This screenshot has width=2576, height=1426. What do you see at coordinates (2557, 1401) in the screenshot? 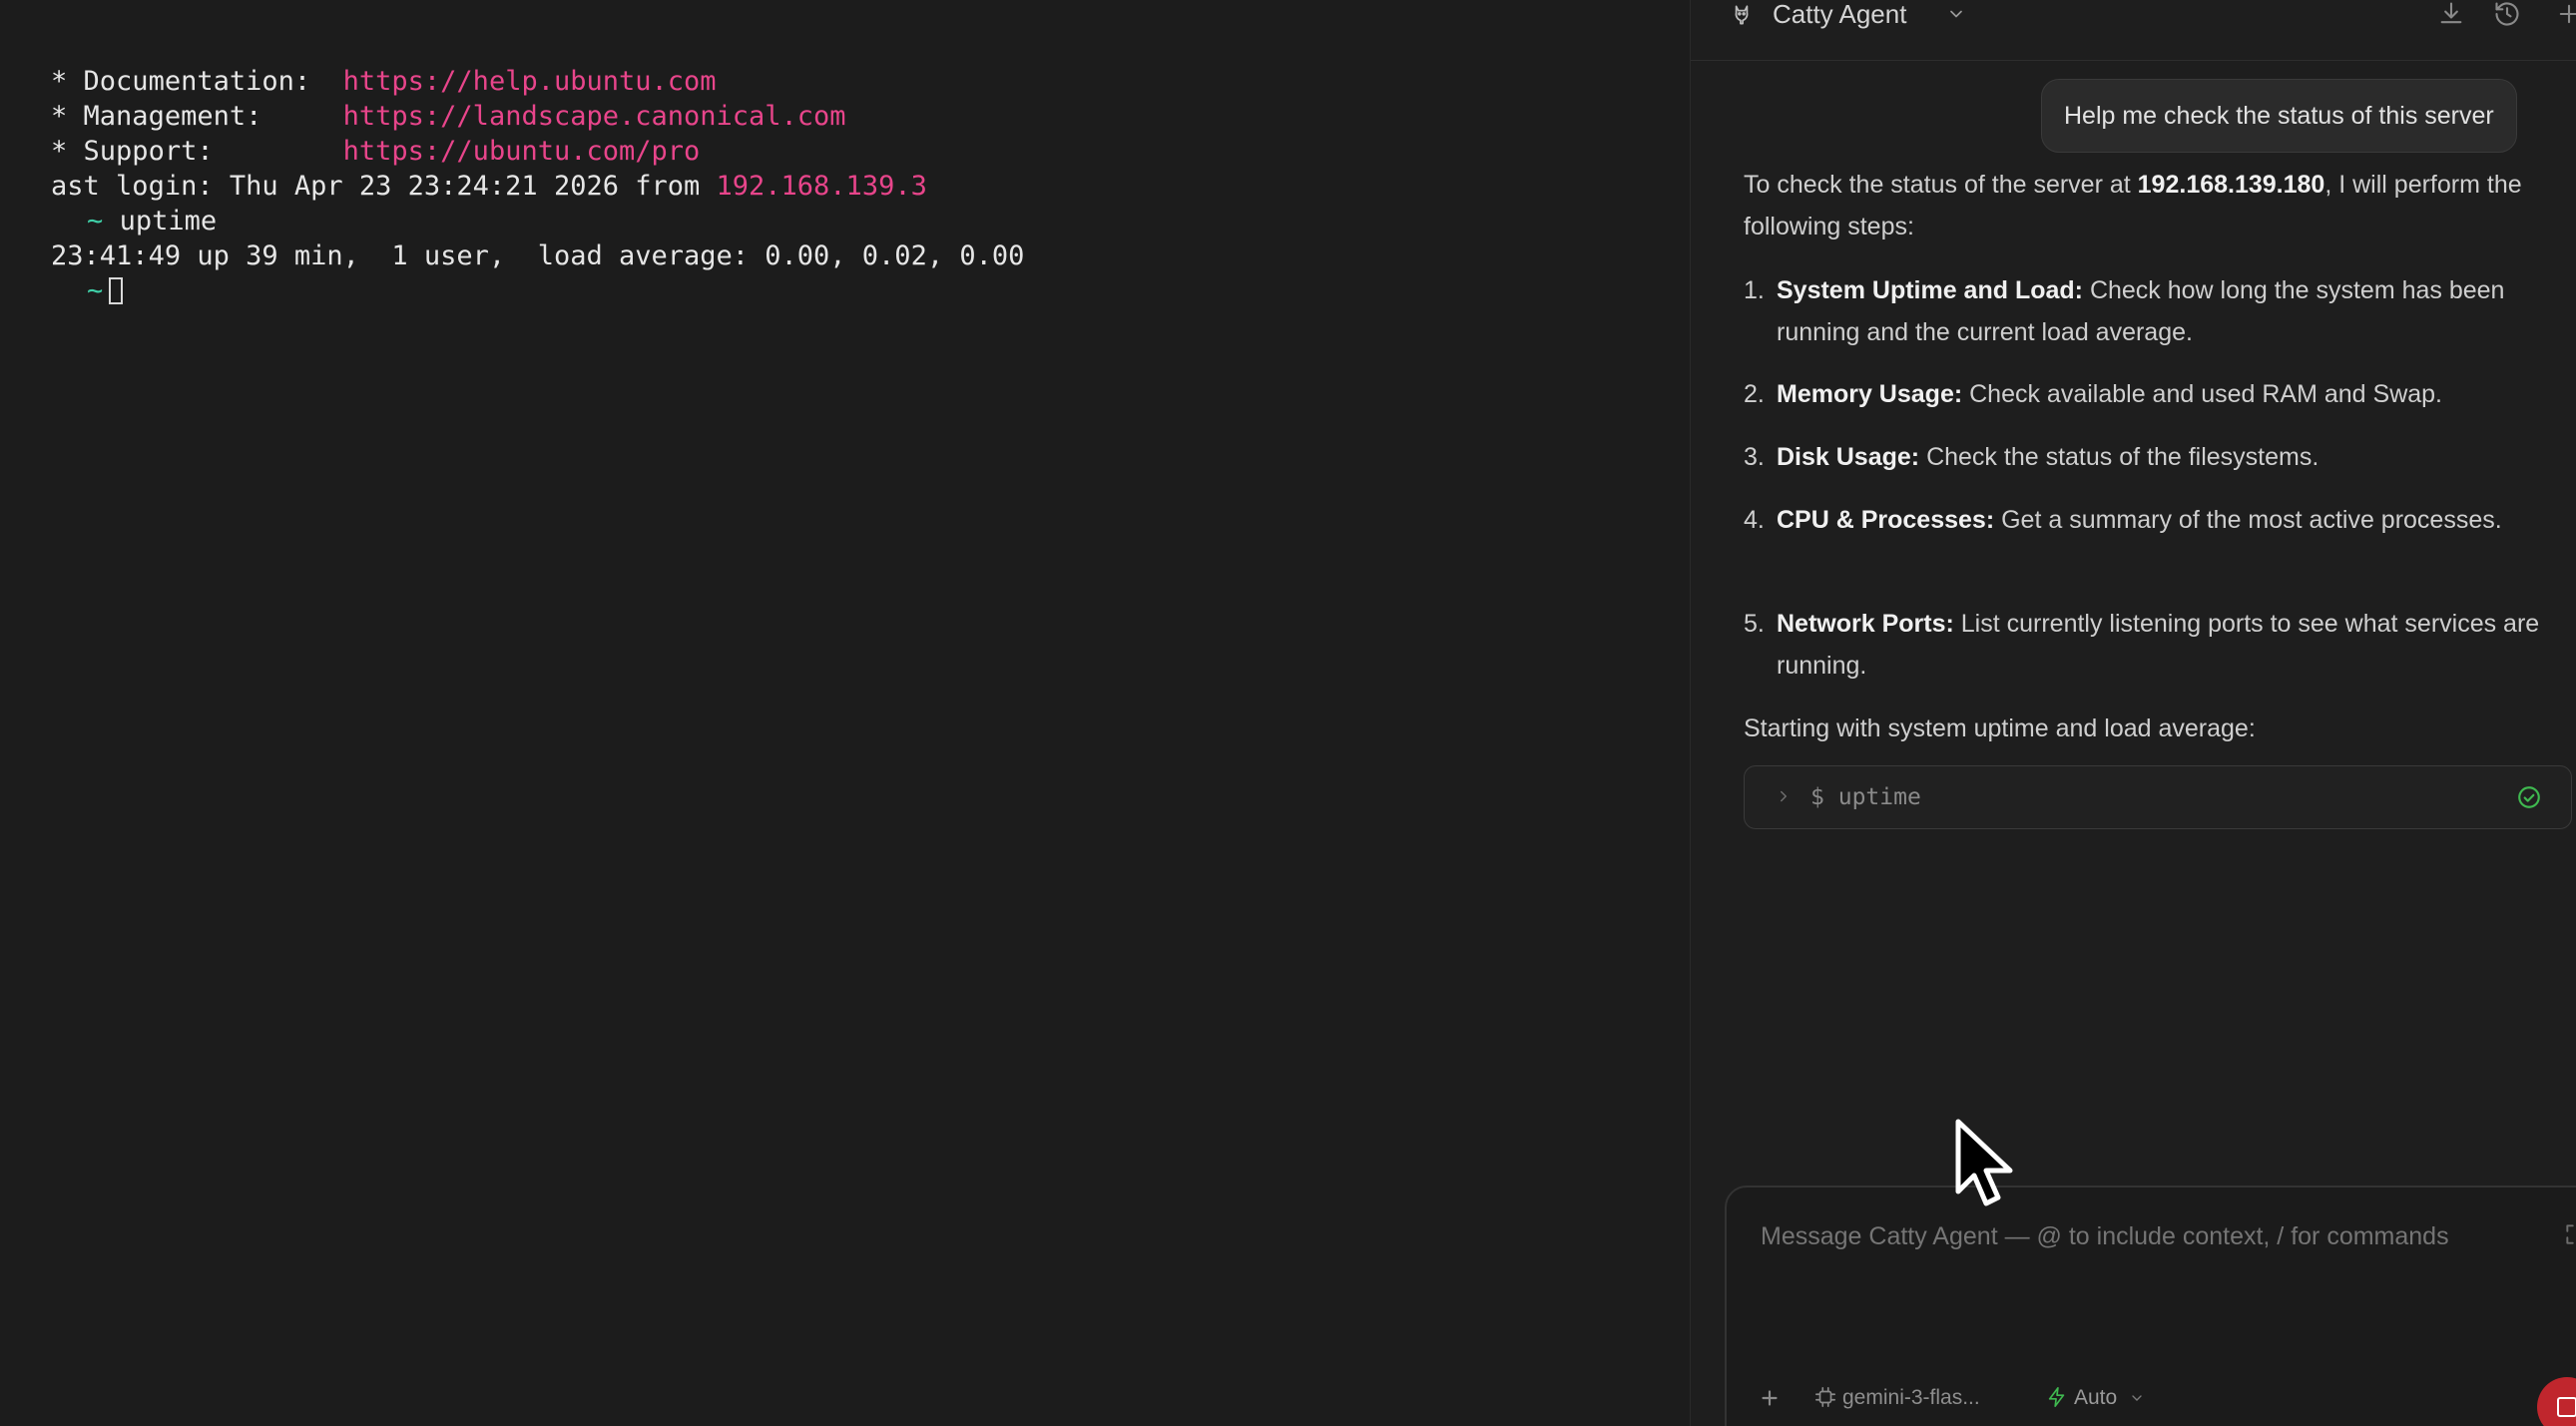
I see `stop-button` at bounding box center [2557, 1401].